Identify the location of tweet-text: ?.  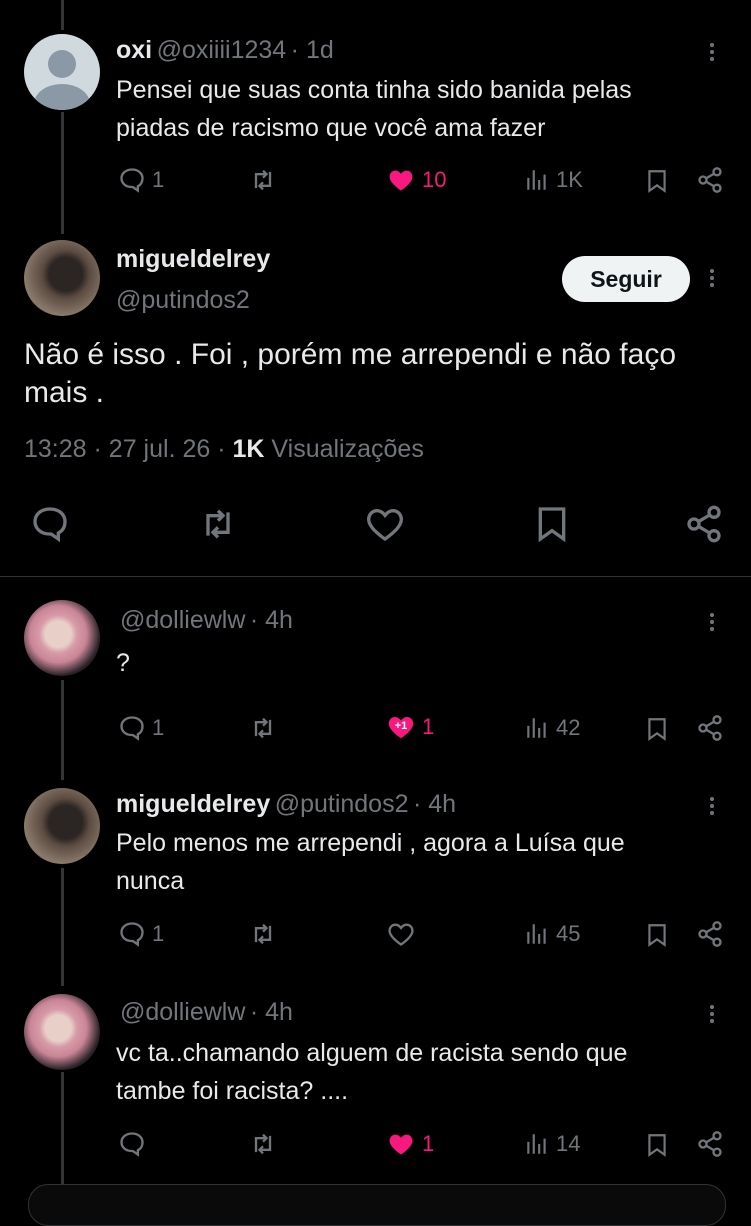
(123, 663).